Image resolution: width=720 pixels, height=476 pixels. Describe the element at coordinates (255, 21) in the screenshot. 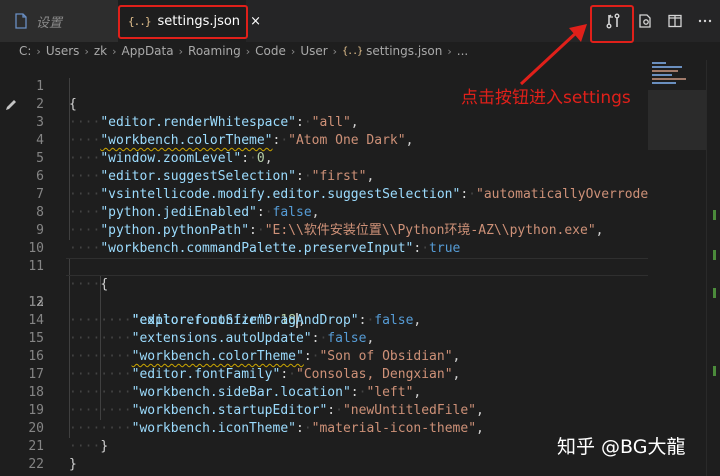

I see `close-icon: ×` at that location.